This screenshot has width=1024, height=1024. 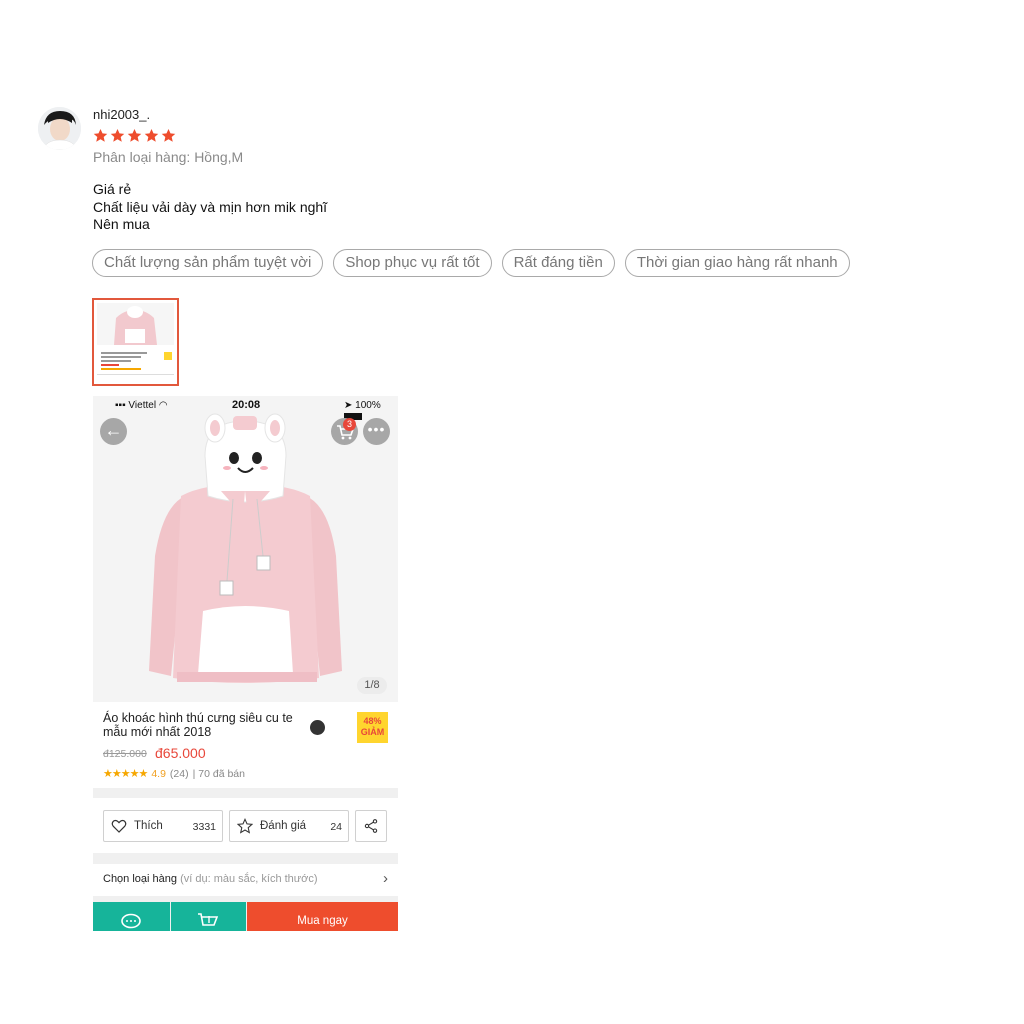 I want to click on rating-stars-small: ★★★★★, so click(x=125, y=774).